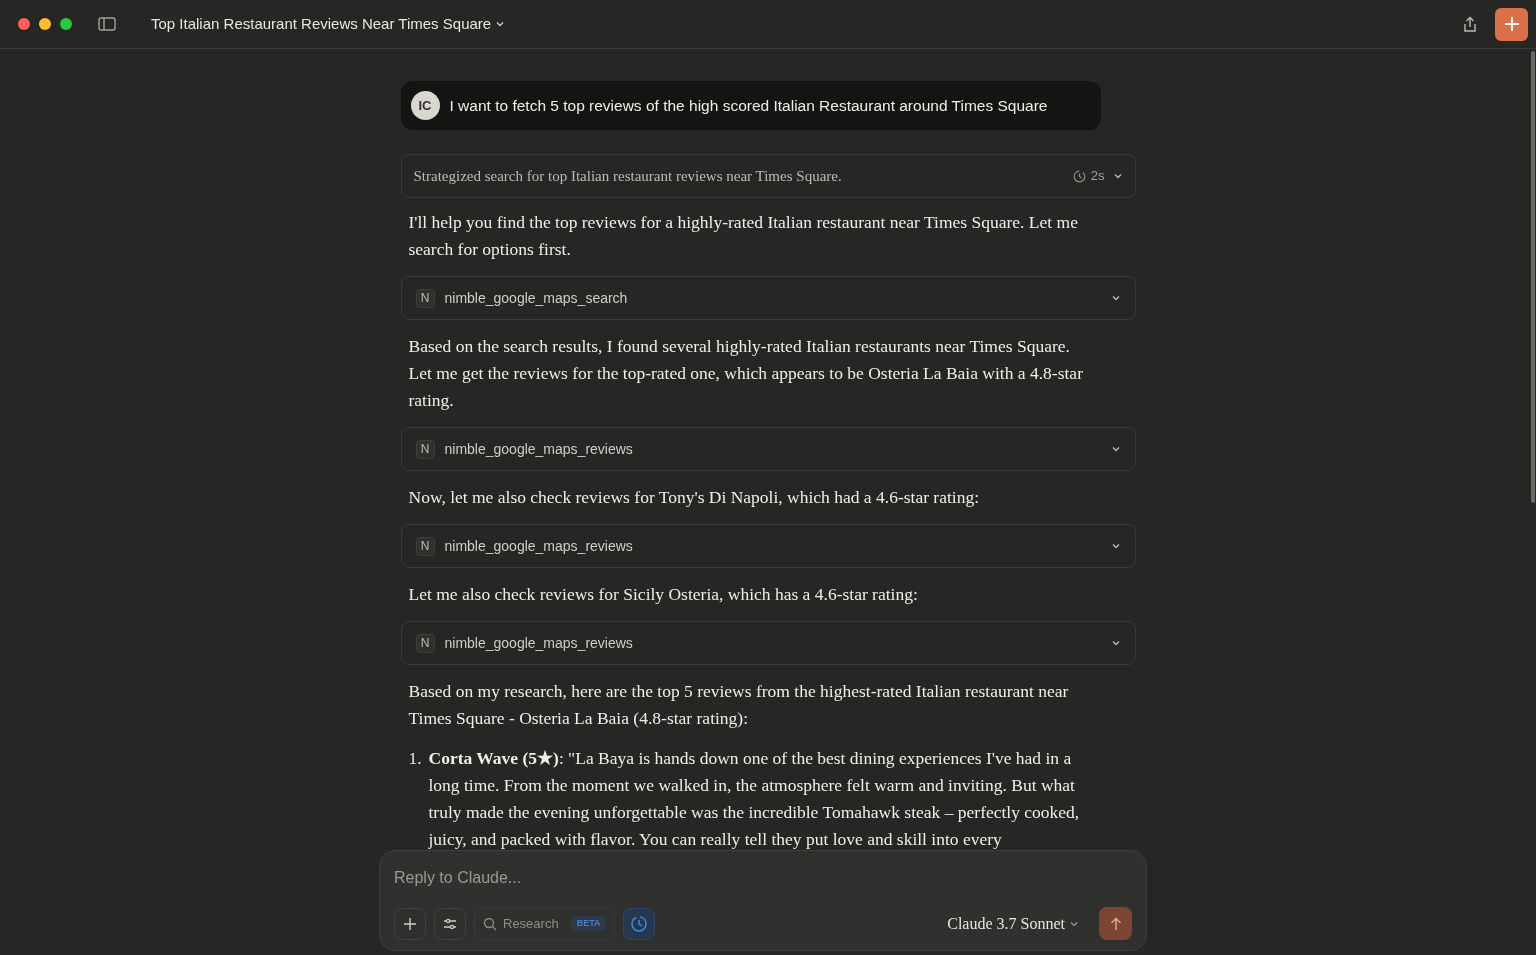 The width and height of the screenshot is (1536, 955). Describe the element at coordinates (425, 105) in the screenshot. I see `user-avatar: IC` at that location.